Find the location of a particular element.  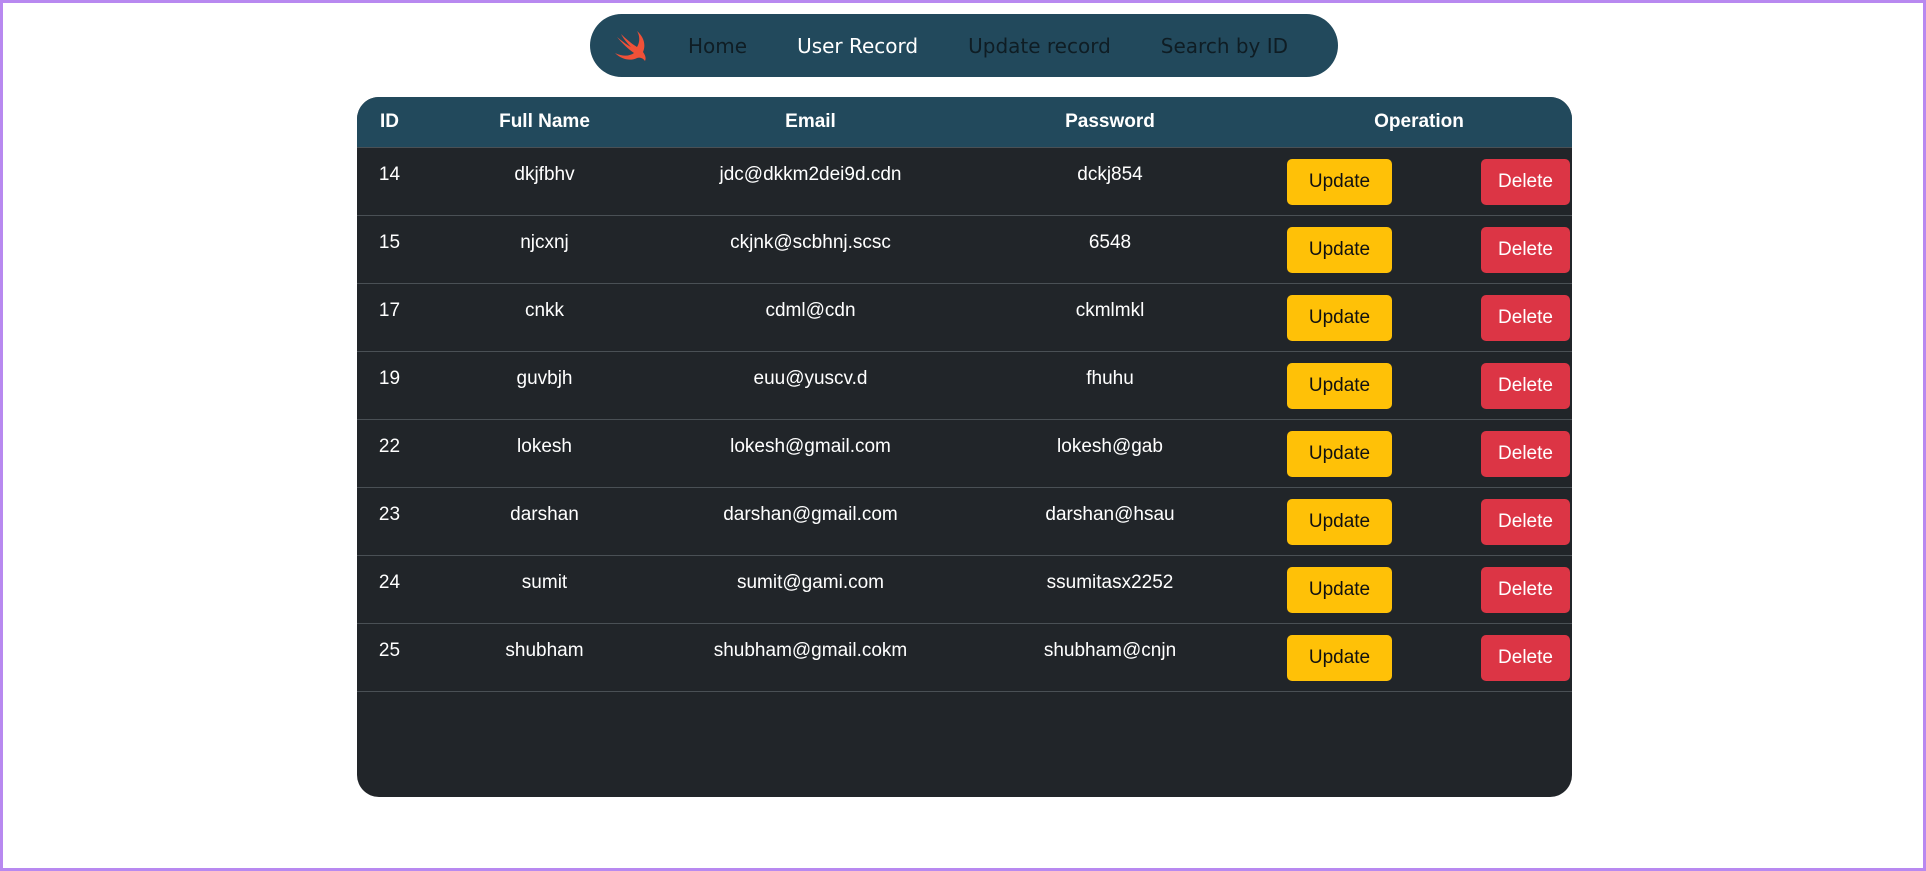

table-row: 17 cnkk cdml@cdn ckmlmkl Update Delete is located at coordinates (964, 317).